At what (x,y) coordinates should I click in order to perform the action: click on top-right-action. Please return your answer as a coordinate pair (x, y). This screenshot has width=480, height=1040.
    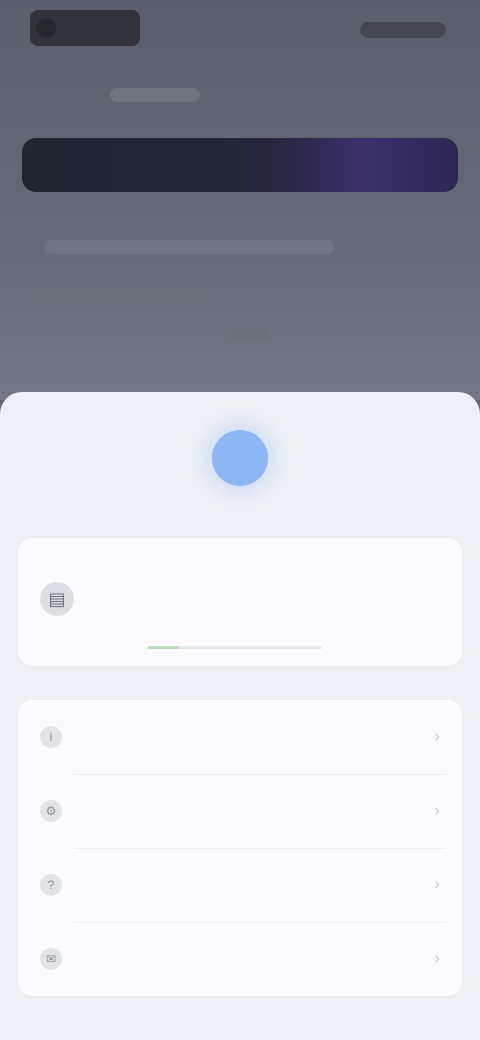
    Looking at the image, I should click on (403, 30).